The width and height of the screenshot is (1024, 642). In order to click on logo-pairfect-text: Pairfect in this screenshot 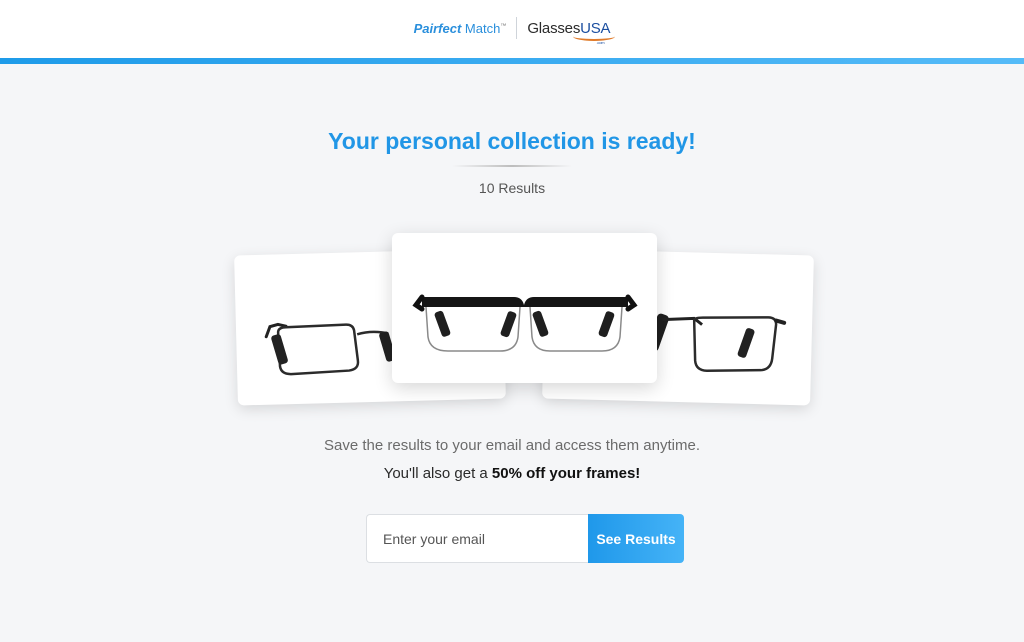, I will do `click(437, 28)`.